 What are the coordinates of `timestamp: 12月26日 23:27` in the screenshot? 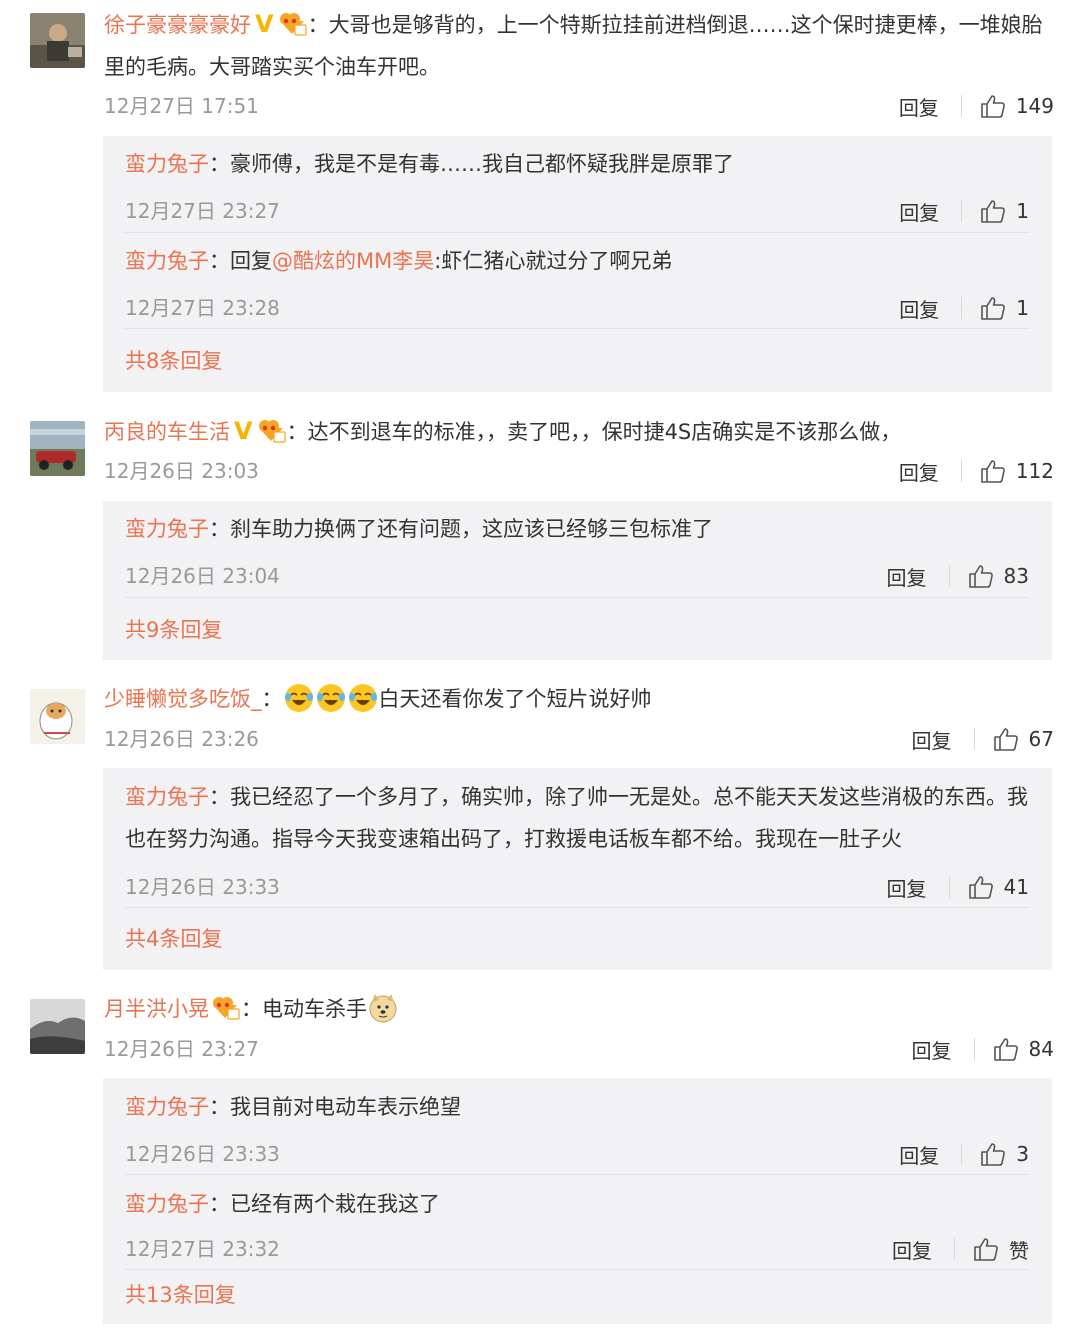 It's located at (181, 1049).